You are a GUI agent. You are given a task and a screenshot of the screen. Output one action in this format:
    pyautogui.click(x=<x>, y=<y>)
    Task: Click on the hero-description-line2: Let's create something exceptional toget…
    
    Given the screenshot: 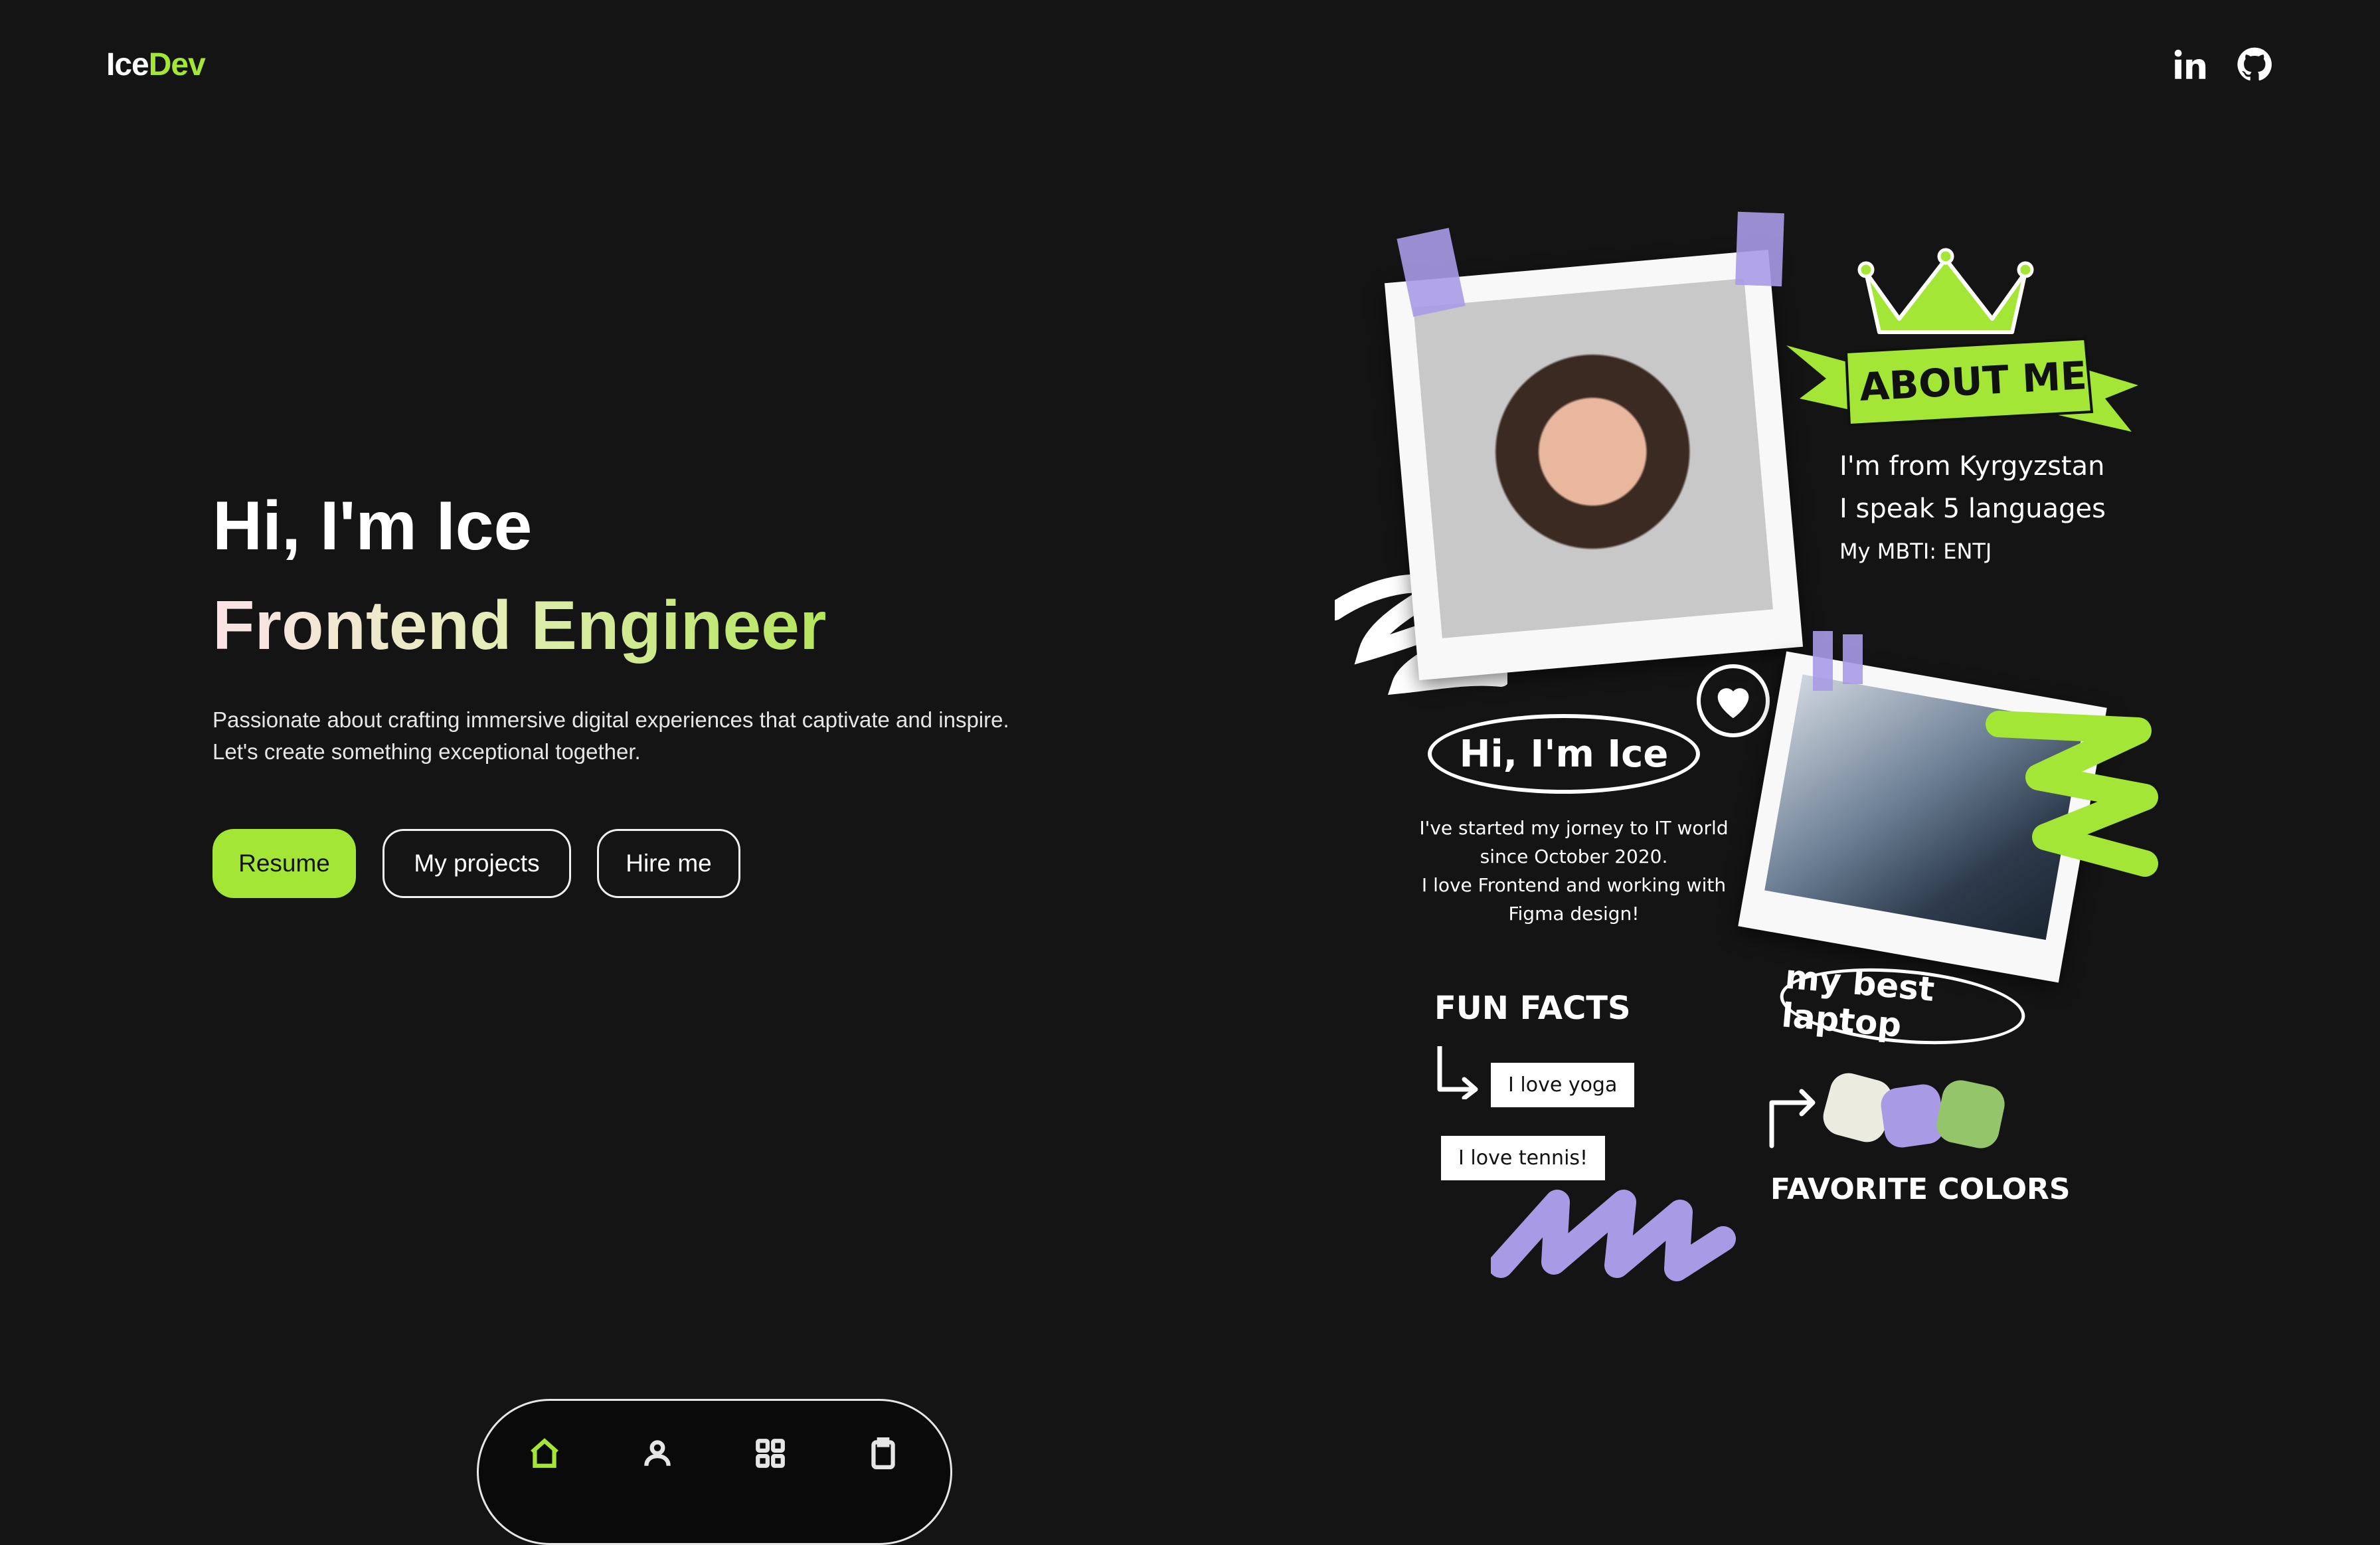 What is the action you would take?
    pyautogui.click(x=426, y=751)
    